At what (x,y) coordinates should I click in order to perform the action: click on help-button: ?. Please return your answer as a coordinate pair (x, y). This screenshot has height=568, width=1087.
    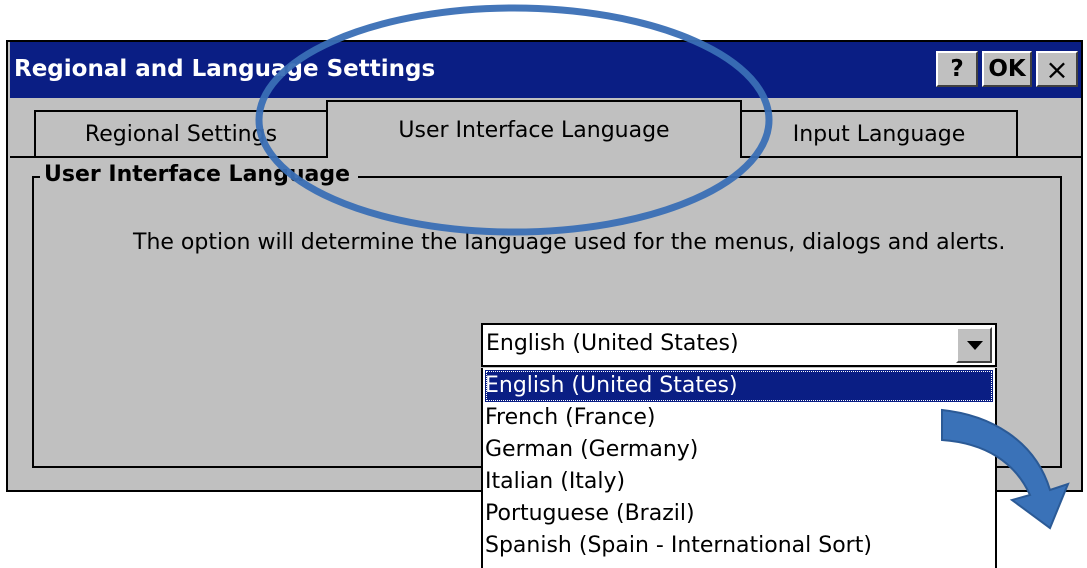
    Looking at the image, I should click on (957, 69).